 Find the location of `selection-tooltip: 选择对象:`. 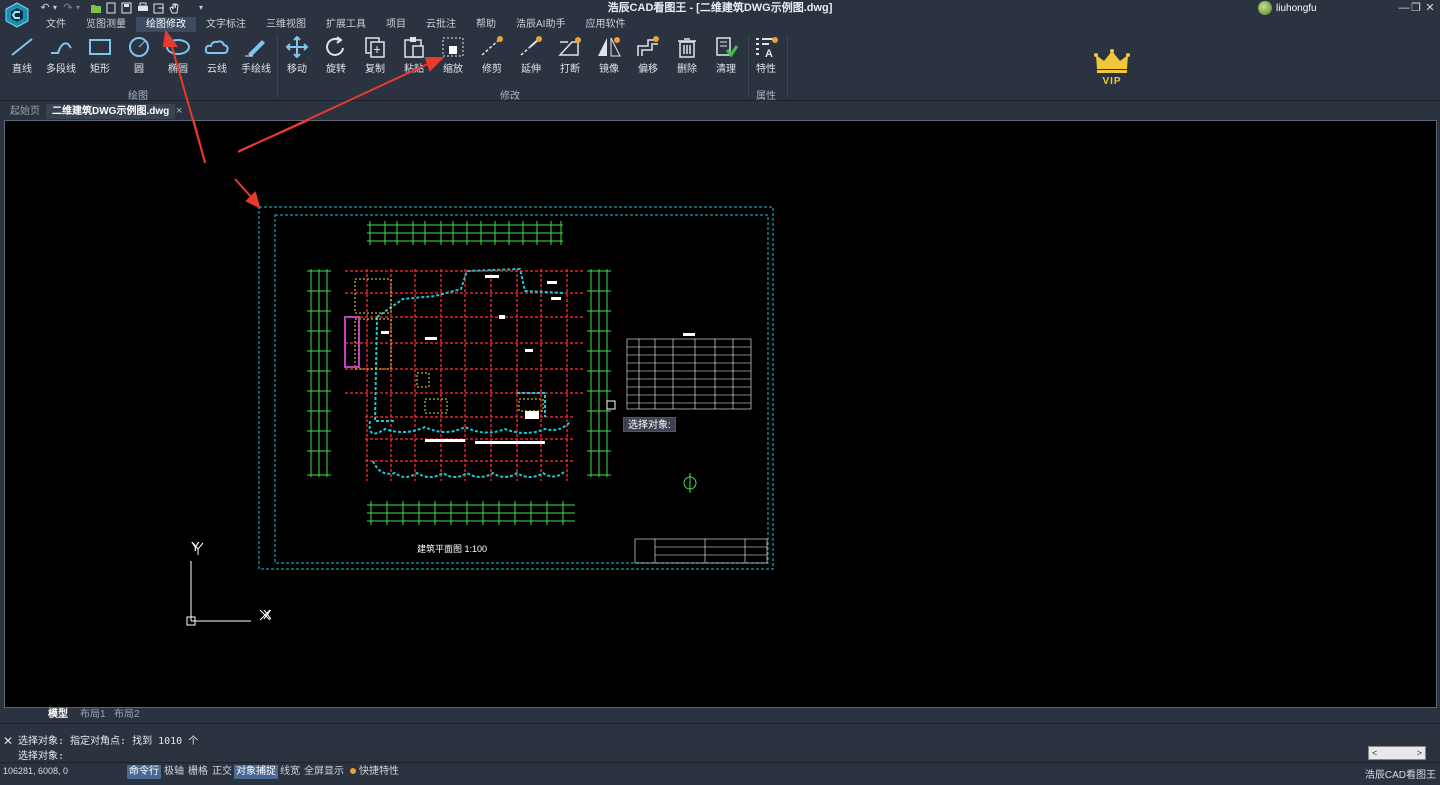

selection-tooltip: 选择对象: is located at coordinates (649, 424).